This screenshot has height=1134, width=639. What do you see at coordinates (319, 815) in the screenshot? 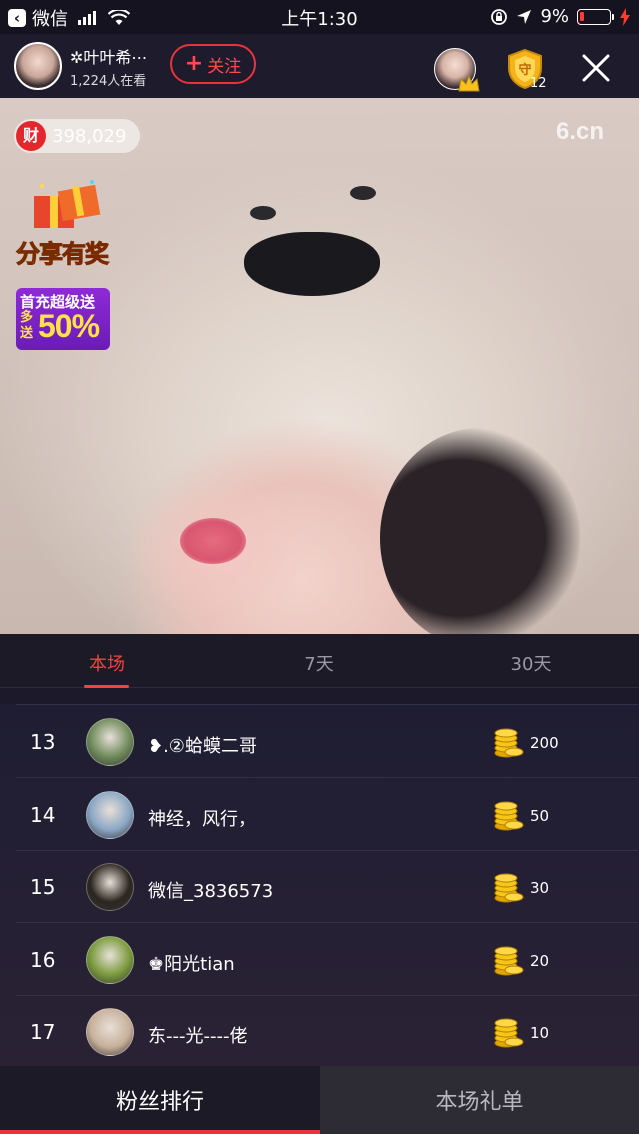
I see `ranking-row: 14 神经，风行， 50` at bounding box center [319, 815].